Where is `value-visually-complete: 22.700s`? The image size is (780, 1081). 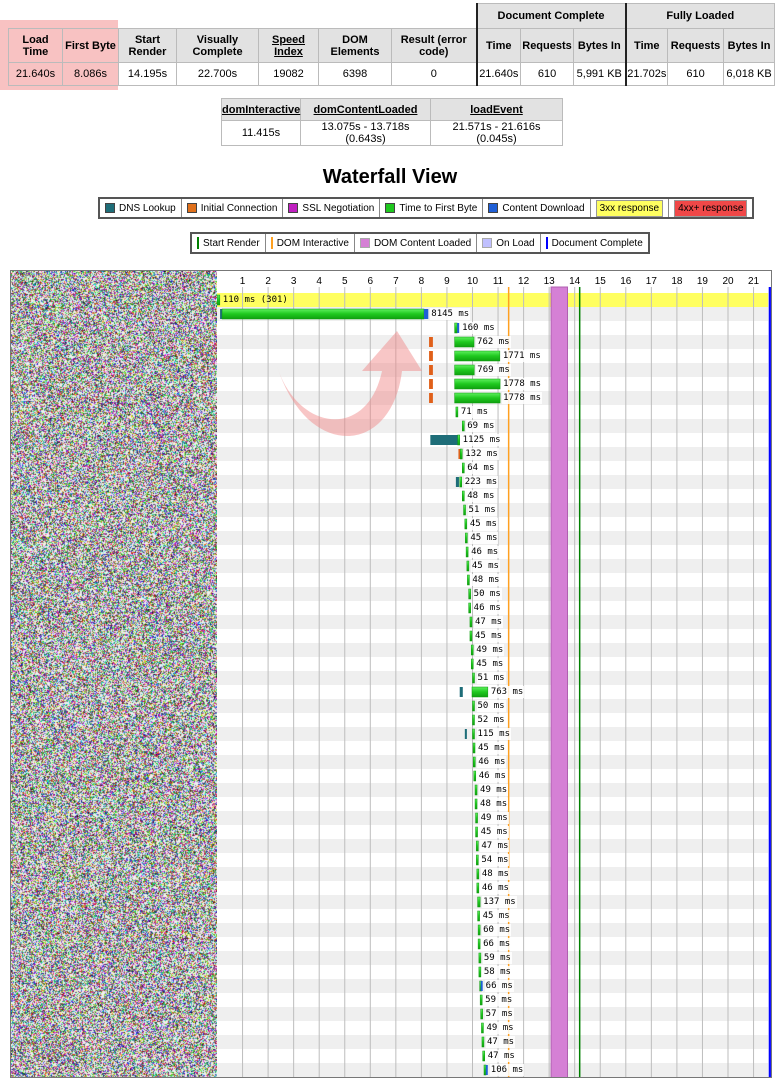 value-visually-complete: 22.700s is located at coordinates (218, 74).